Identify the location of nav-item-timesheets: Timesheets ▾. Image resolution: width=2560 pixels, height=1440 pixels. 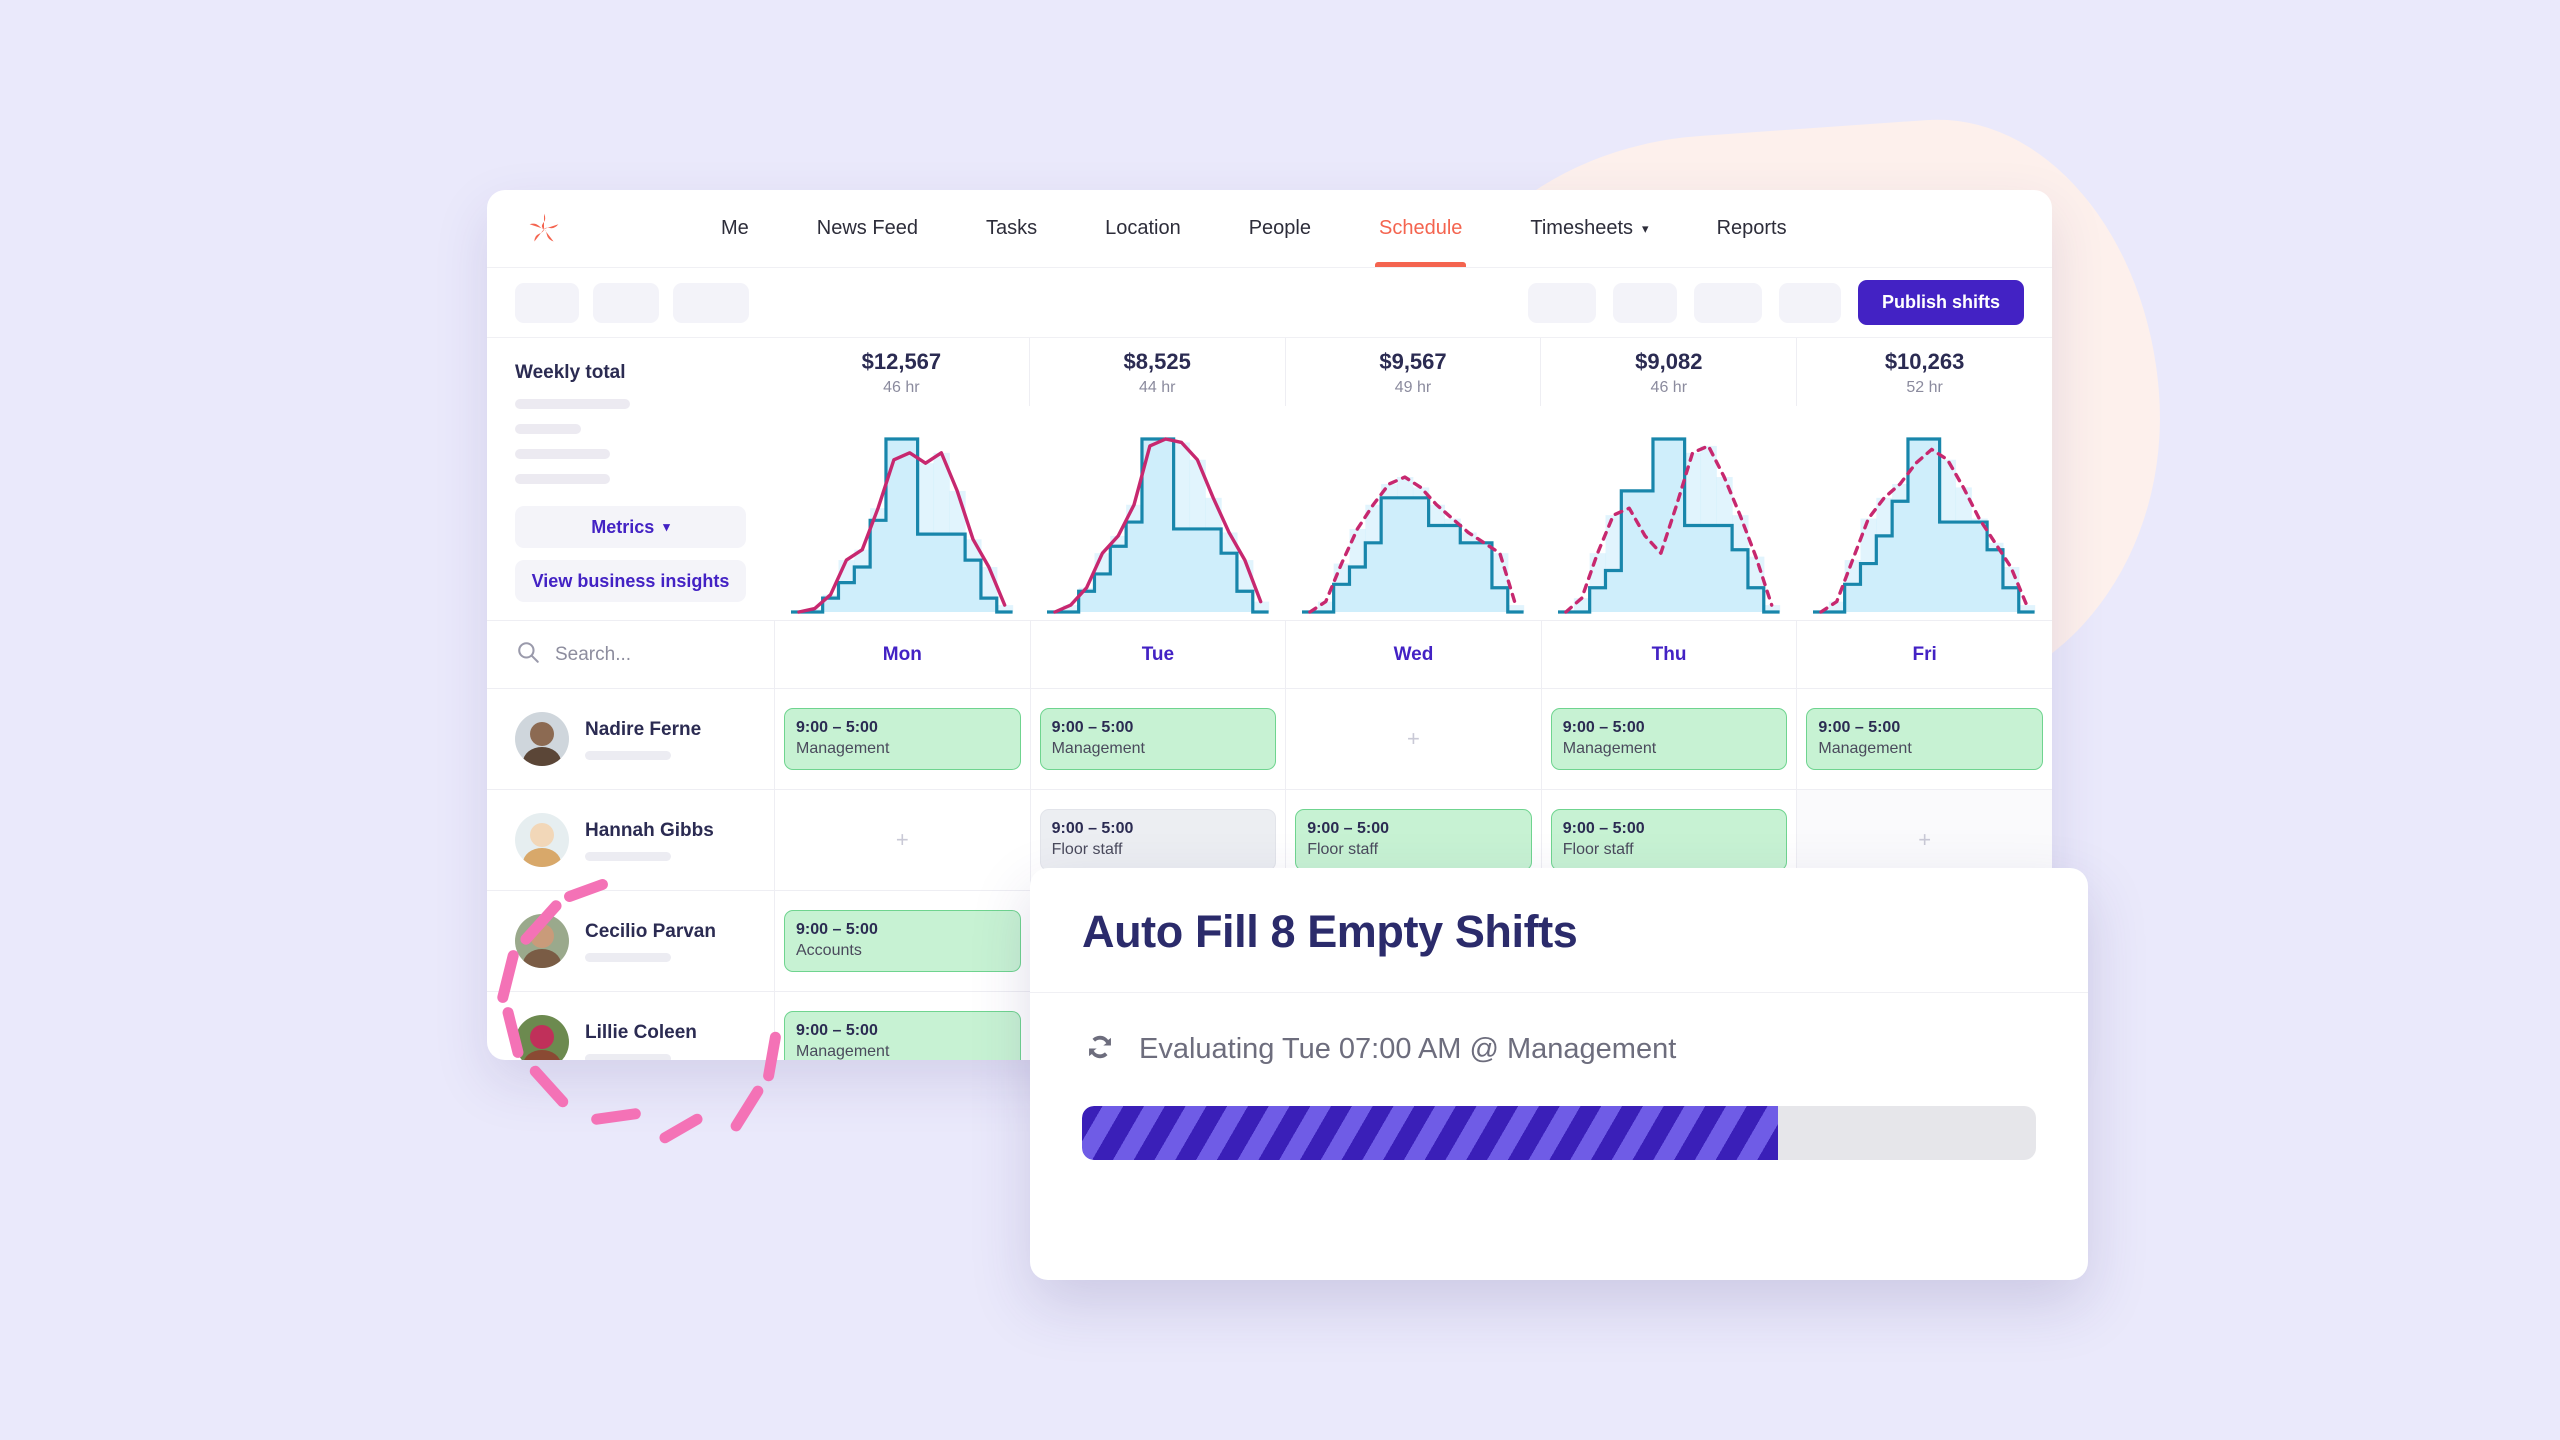
(1589, 228).